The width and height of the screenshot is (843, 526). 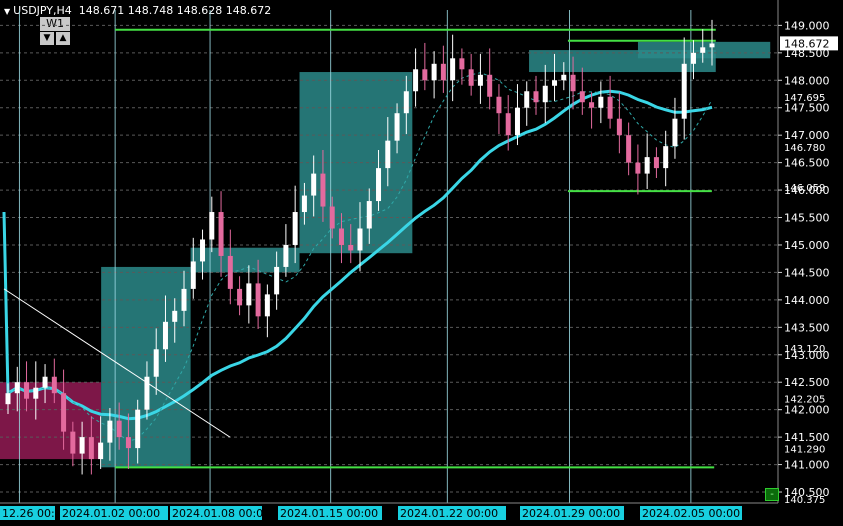 I want to click on level-price-label: 147.695, so click(x=804, y=98).